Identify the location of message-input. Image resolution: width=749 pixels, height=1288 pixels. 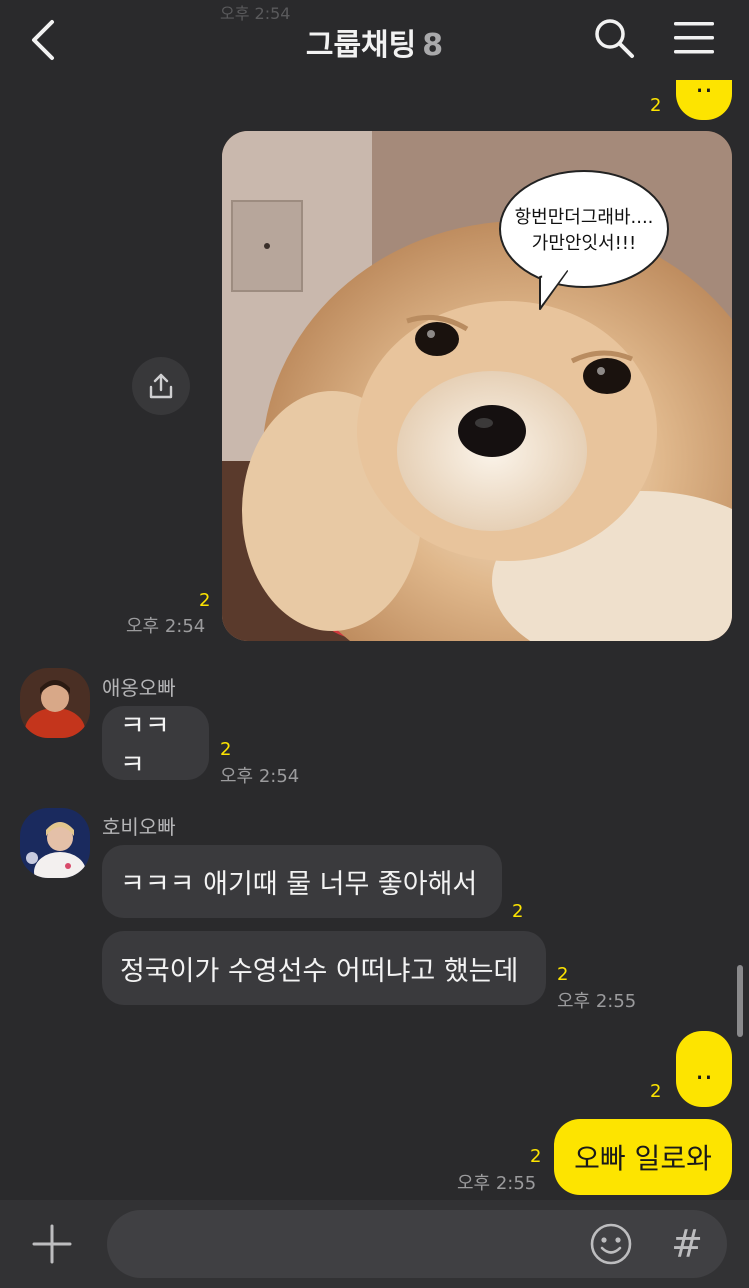
(349, 1245).